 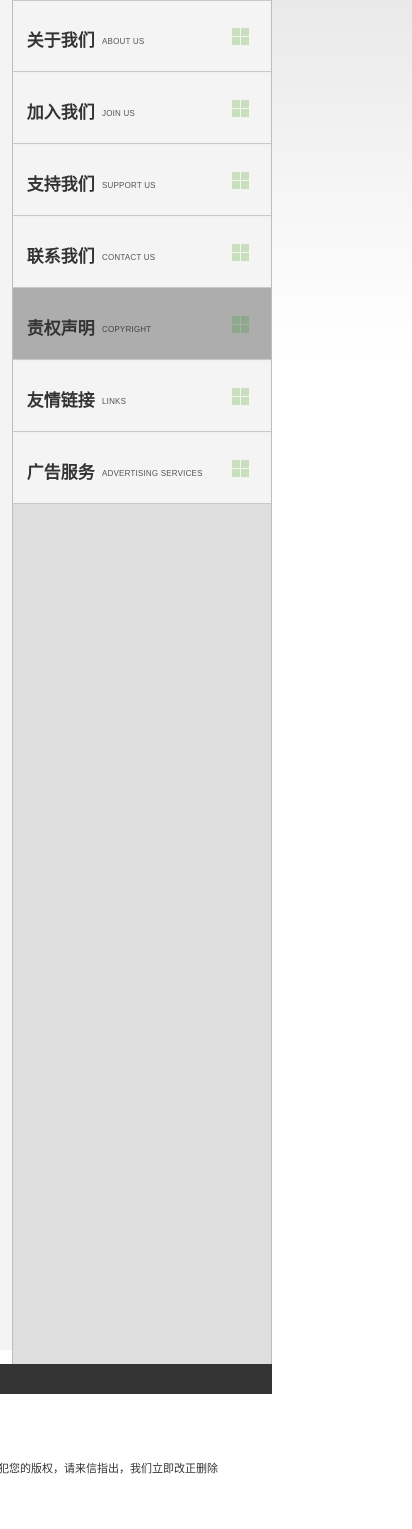 I want to click on sidebar-item-label: 友情链接, so click(x=61, y=401).